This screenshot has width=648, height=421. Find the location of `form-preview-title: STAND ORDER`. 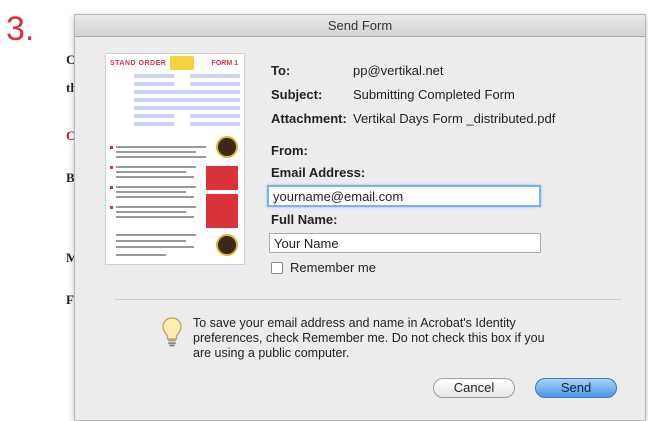

form-preview-title: STAND ORDER is located at coordinates (138, 63).